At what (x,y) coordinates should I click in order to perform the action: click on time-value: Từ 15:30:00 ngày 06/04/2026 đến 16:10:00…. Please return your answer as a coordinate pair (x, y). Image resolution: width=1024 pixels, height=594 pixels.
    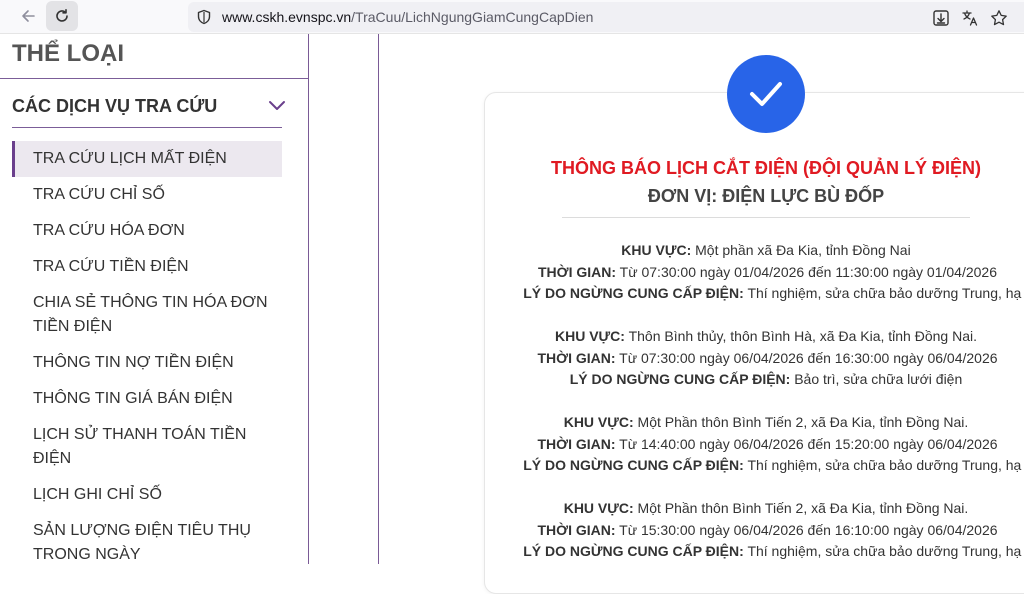
    Looking at the image, I should click on (808, 529).